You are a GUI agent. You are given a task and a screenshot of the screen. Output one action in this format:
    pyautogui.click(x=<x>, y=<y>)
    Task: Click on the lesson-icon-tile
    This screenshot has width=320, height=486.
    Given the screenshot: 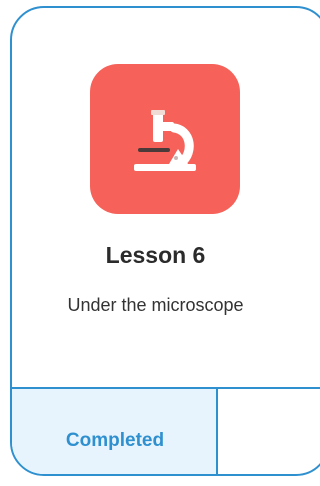 What is the action you would take?
    pyautogui.click(x=165, y=139)
    